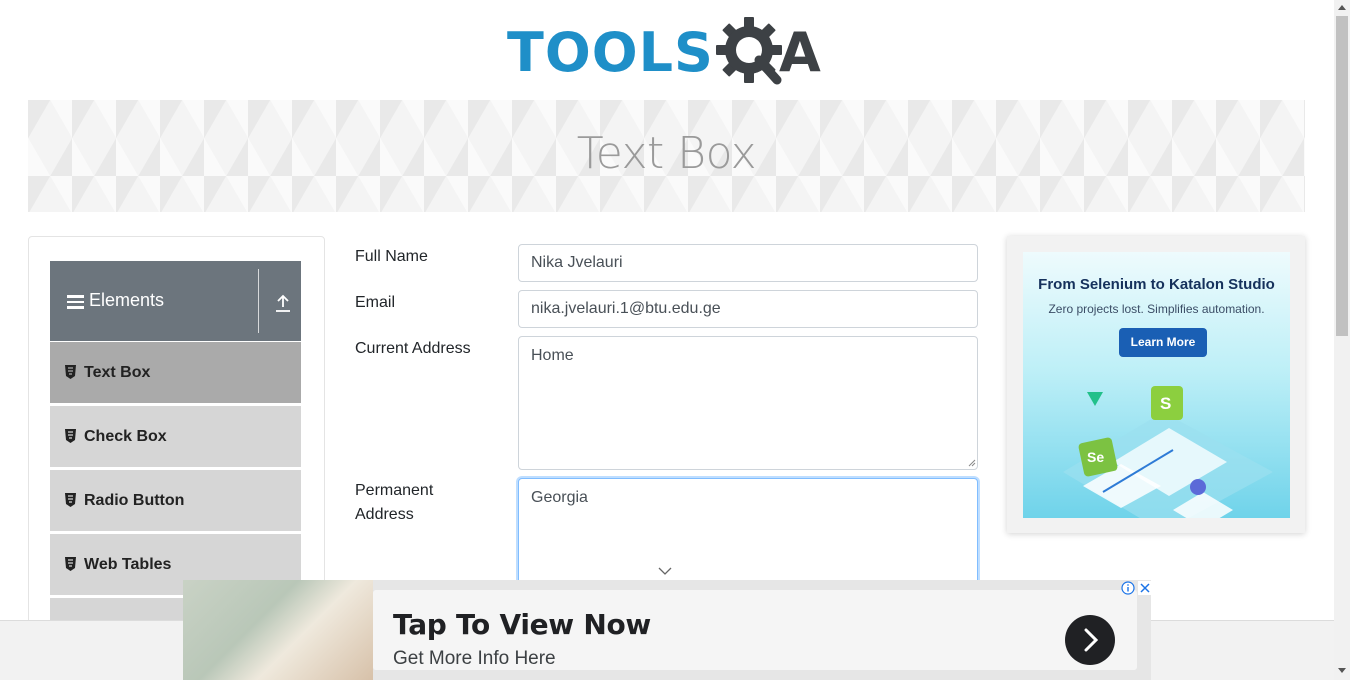 The width and height of the screenshot is (1350, 680). I want to click on svg-text: Se, so click(1095, 457).